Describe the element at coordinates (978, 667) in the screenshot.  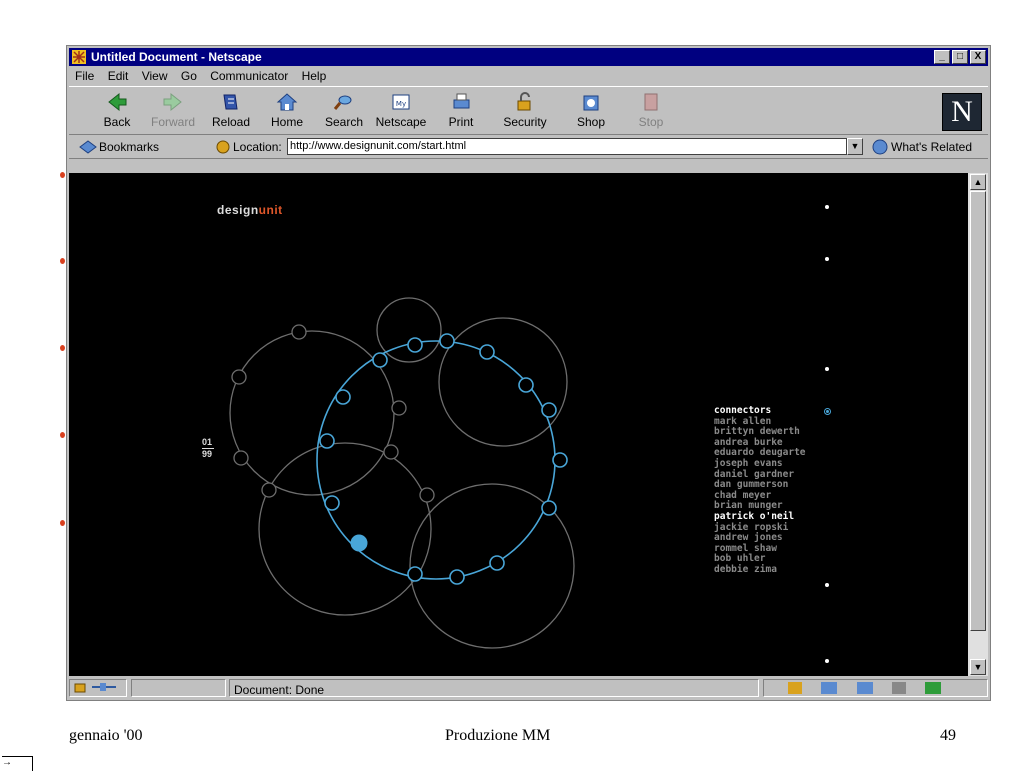
I see `scroll-down-button: ▼` at that location.